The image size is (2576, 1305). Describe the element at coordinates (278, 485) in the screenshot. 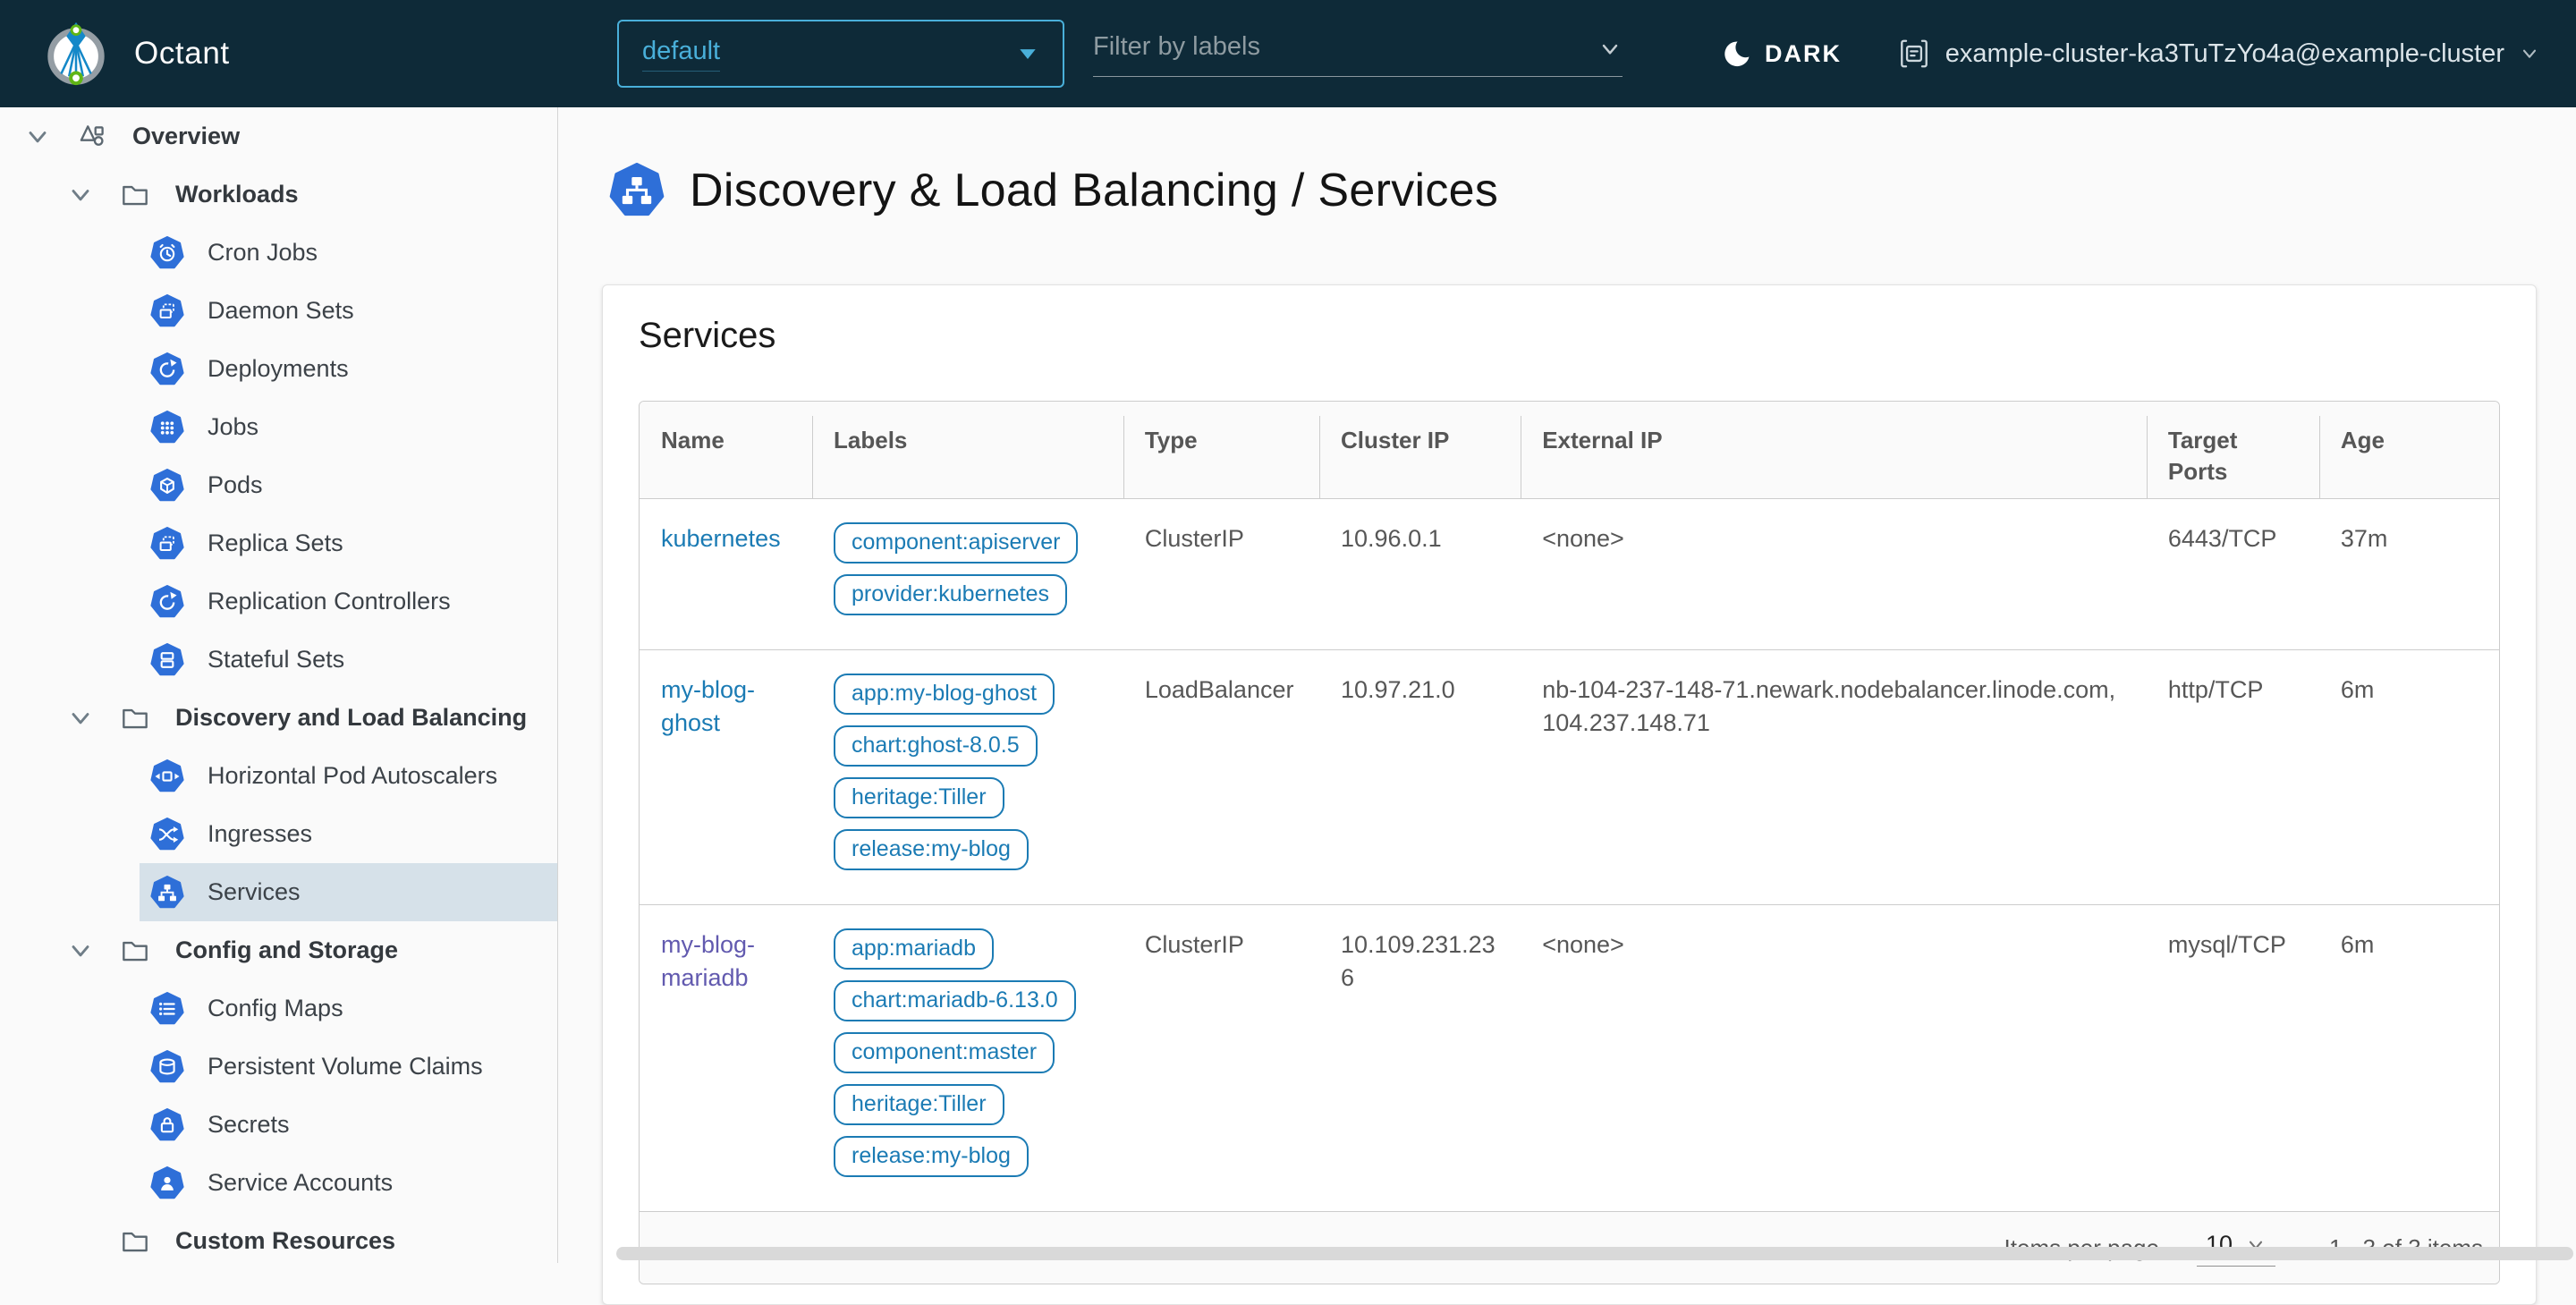

I see `sidebar-item-pods: Pods` at that location.